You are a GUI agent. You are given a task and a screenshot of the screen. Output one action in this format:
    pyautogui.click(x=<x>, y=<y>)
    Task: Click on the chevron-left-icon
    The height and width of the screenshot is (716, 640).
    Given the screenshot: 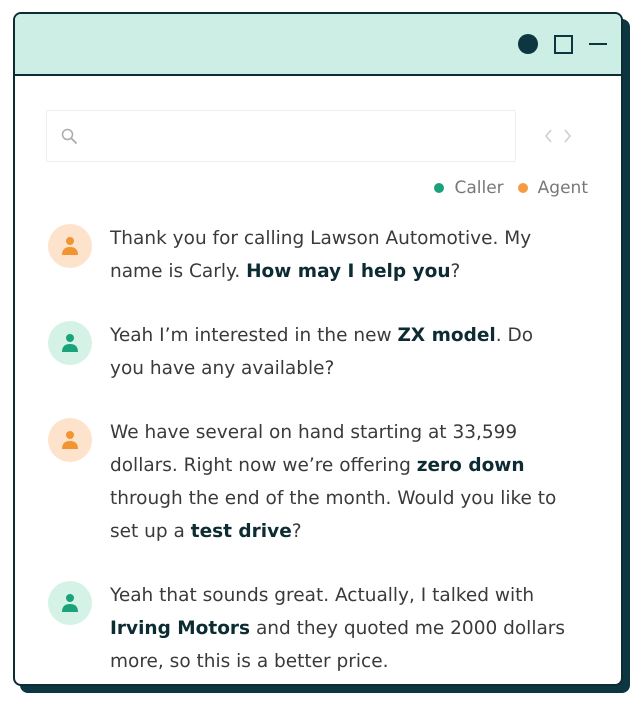 What is the action you would take?
    pyautogui.click(x=548, y=136)
    